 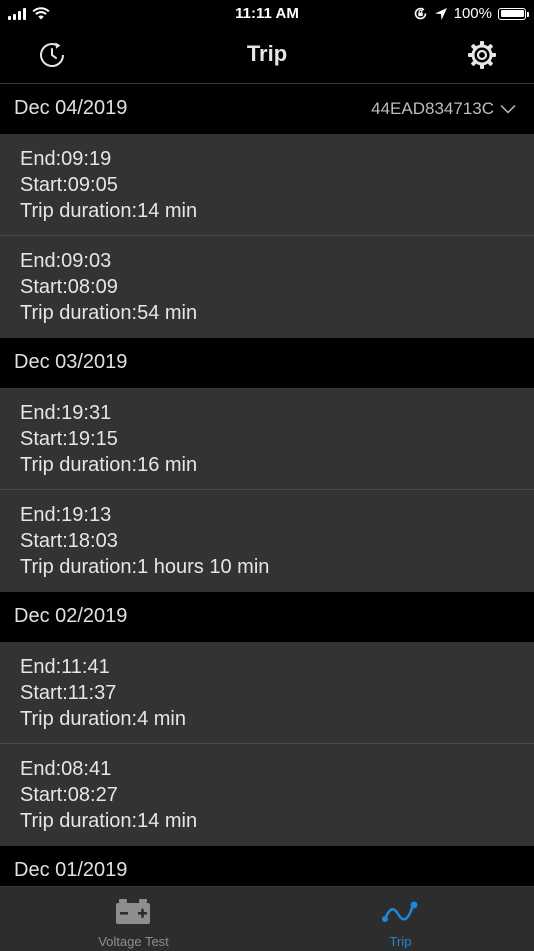 What do you see at coordinates (71, 108) in the screenshot?
I see `section-date: Dec 04/2019` at bounding box center [71, 108].